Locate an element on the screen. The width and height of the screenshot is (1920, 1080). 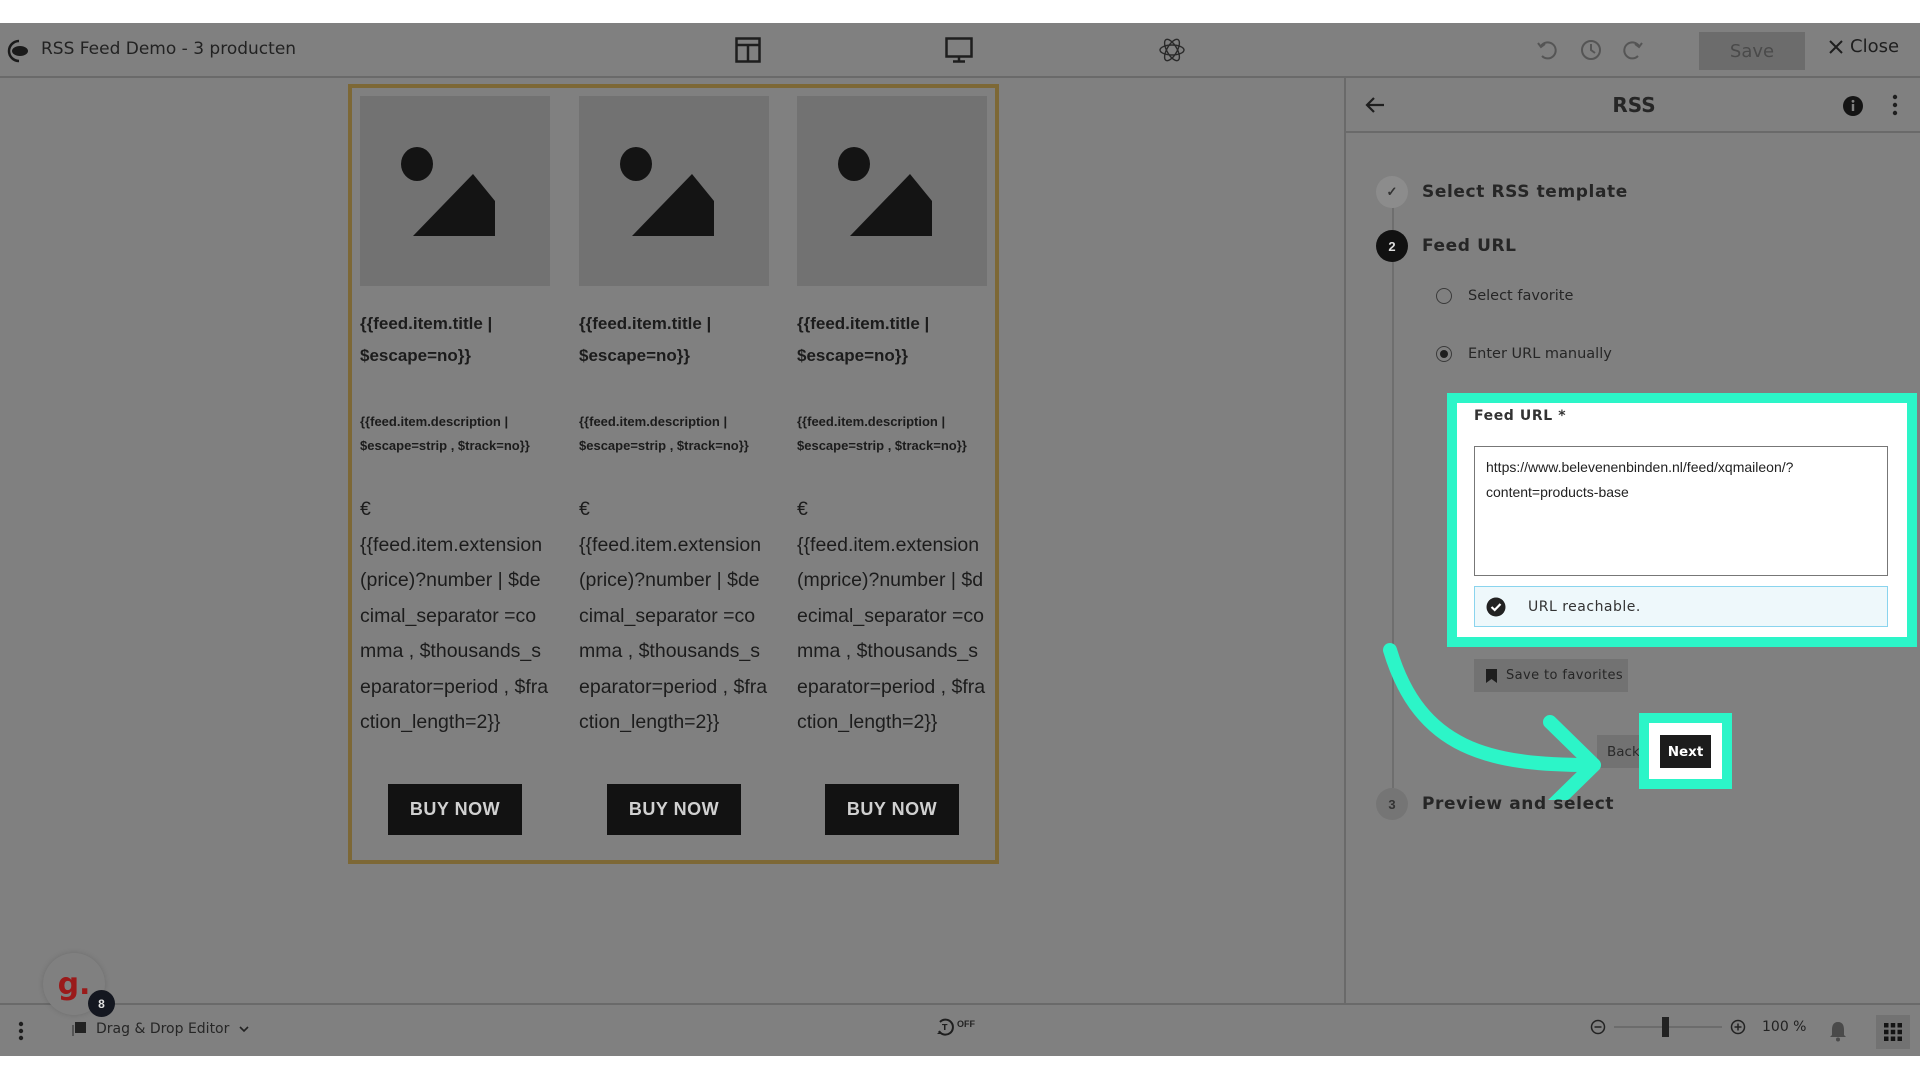
info-icon is located at coordinates (1853, 106).